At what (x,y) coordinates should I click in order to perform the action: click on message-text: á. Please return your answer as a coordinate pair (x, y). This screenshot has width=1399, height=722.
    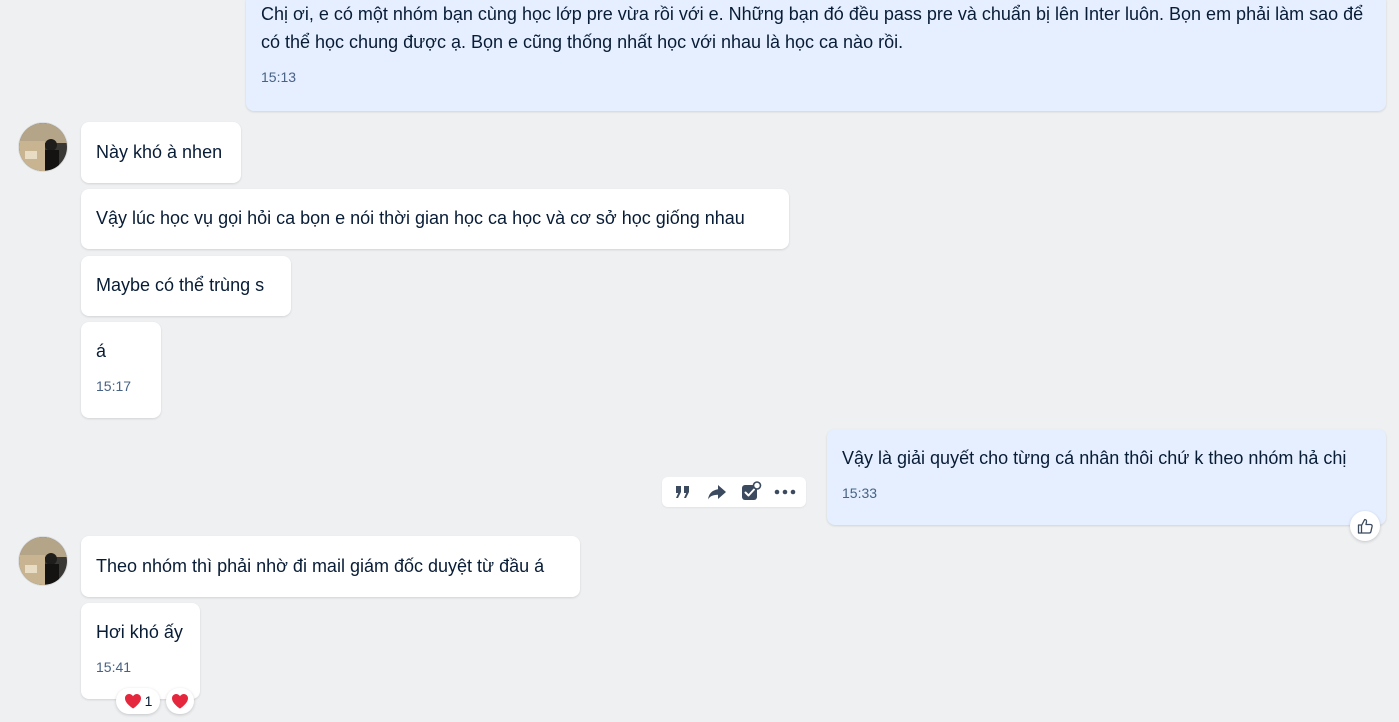
    Looking at the image, I should click on (101, 351).